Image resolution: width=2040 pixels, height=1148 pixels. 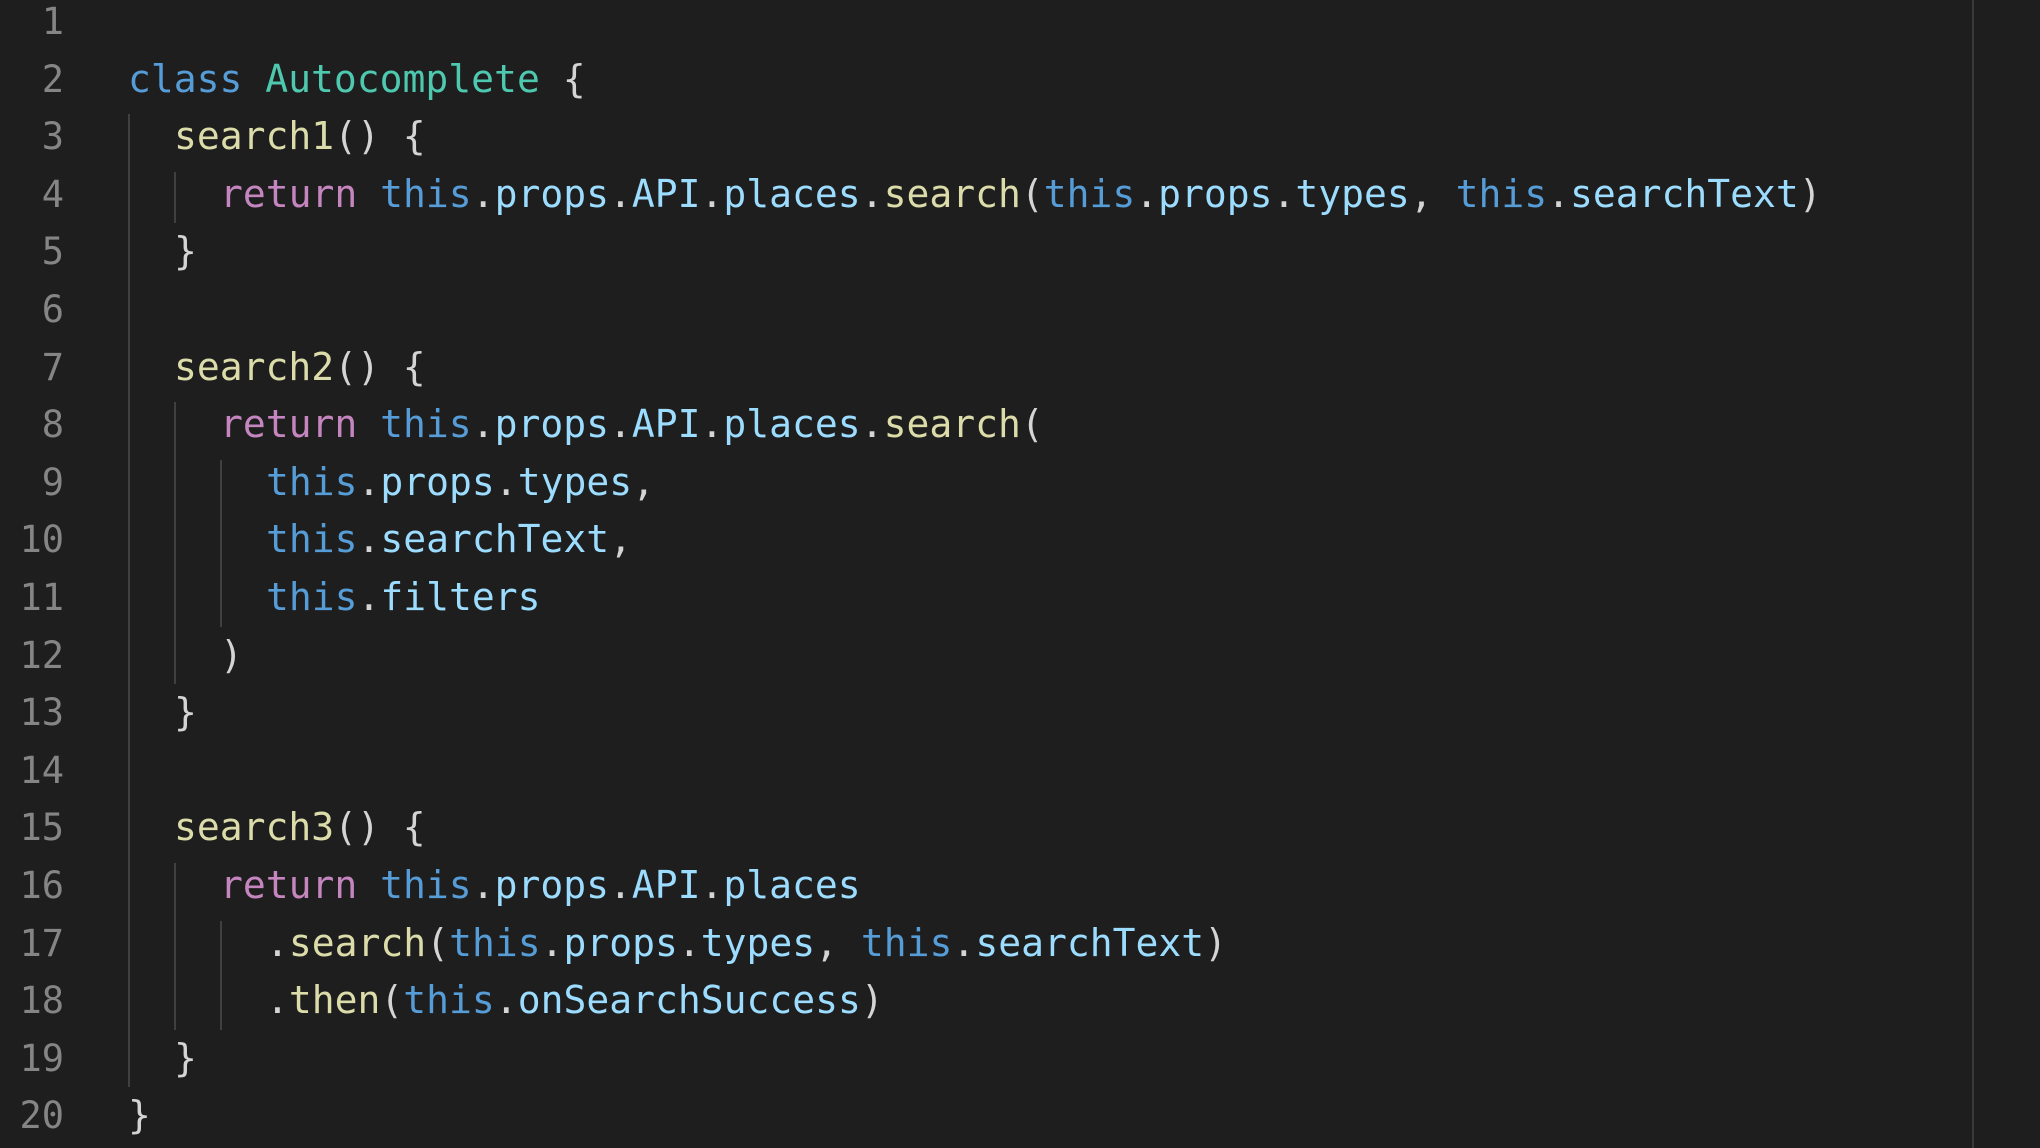 I want to click on line-number: 11, so click(x=41, y=597).